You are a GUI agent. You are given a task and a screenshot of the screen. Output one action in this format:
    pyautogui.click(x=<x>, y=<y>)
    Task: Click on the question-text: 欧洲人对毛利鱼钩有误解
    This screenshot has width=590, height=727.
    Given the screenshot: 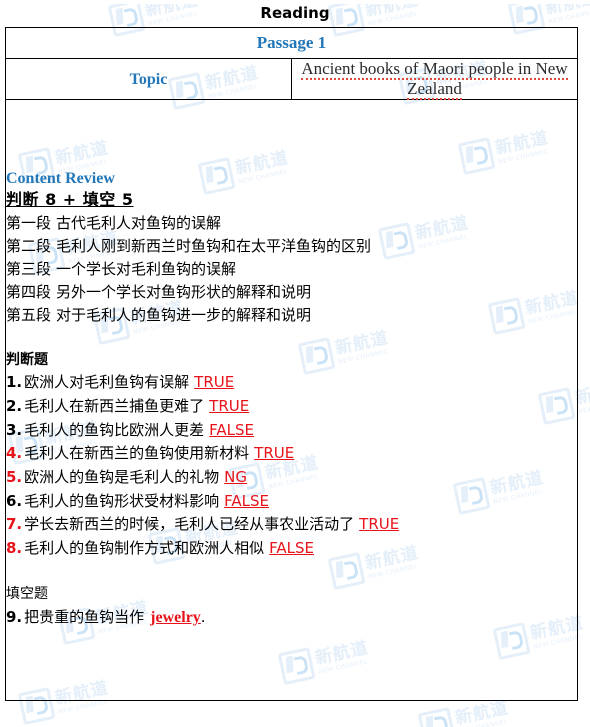 What is the action you would take?
    pyautogui.click(x=107, y=382)
    